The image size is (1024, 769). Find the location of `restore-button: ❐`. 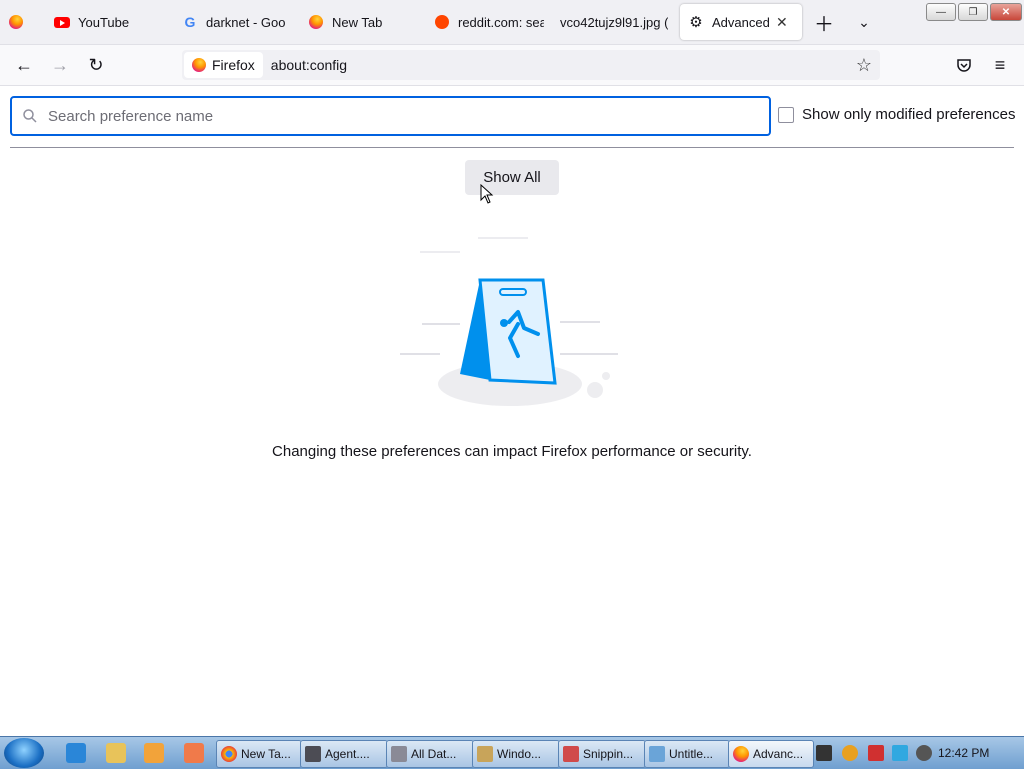

restore-button: ❐ is located at coordinates (973, 12).